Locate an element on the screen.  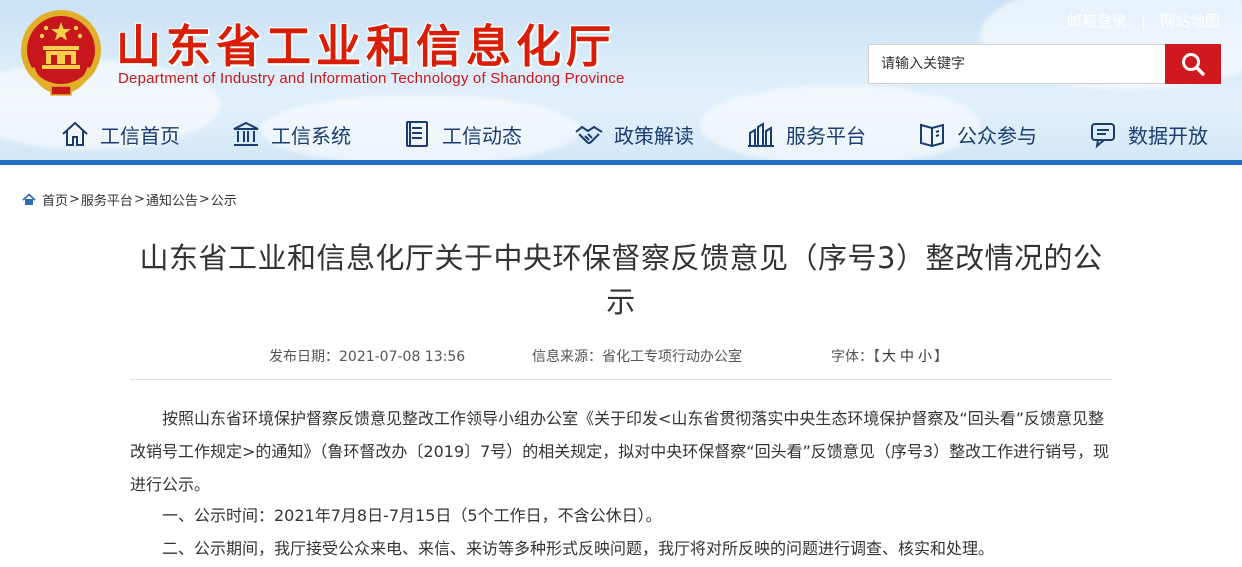
font-size-large-button: 大 is located at coordinates (889, 357).